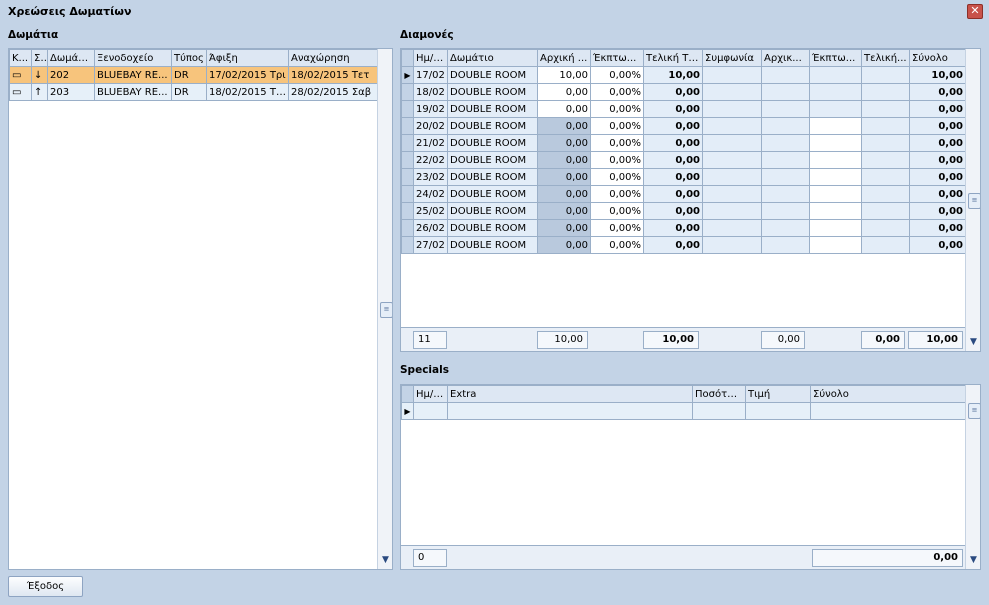 This screenshot has height=605, width=989. I want to click on stays-scrollbar: ≡ ▼, so click(972, 200).